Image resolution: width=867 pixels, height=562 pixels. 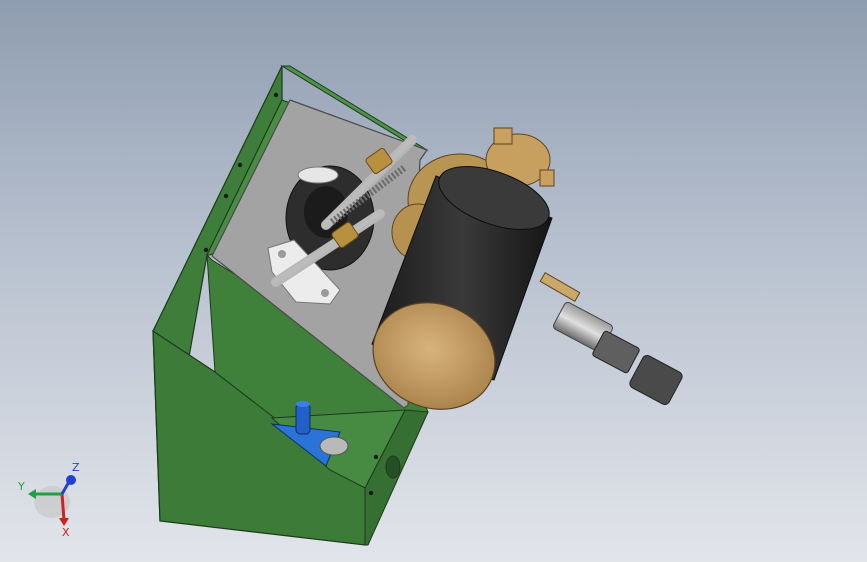 What do you see at coordinates (64, 522) in the screenshot?
I see `x-axis-arrow` at bounding box center [64, 522].